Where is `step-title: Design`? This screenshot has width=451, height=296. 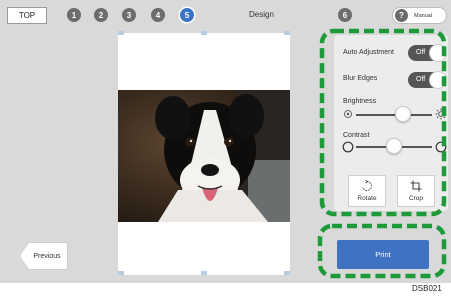
step-title: Design is located at coordinates (261, 14).